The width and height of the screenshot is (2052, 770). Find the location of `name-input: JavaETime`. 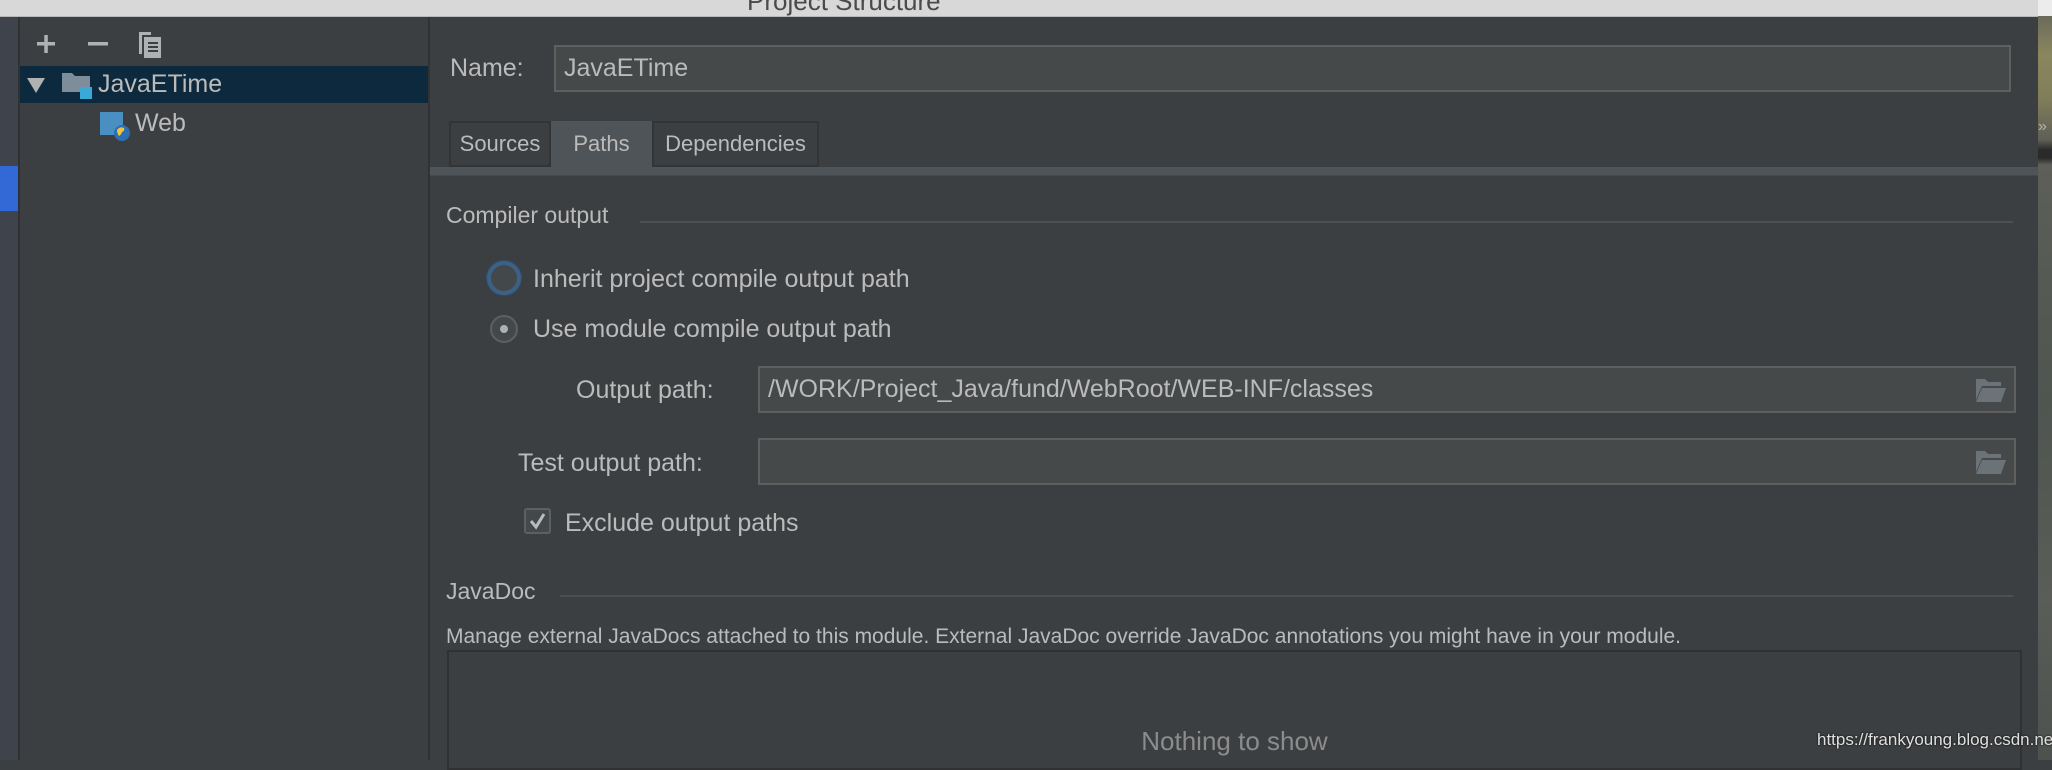

name-input: JavaETime is located at coordinates (1282, 68).